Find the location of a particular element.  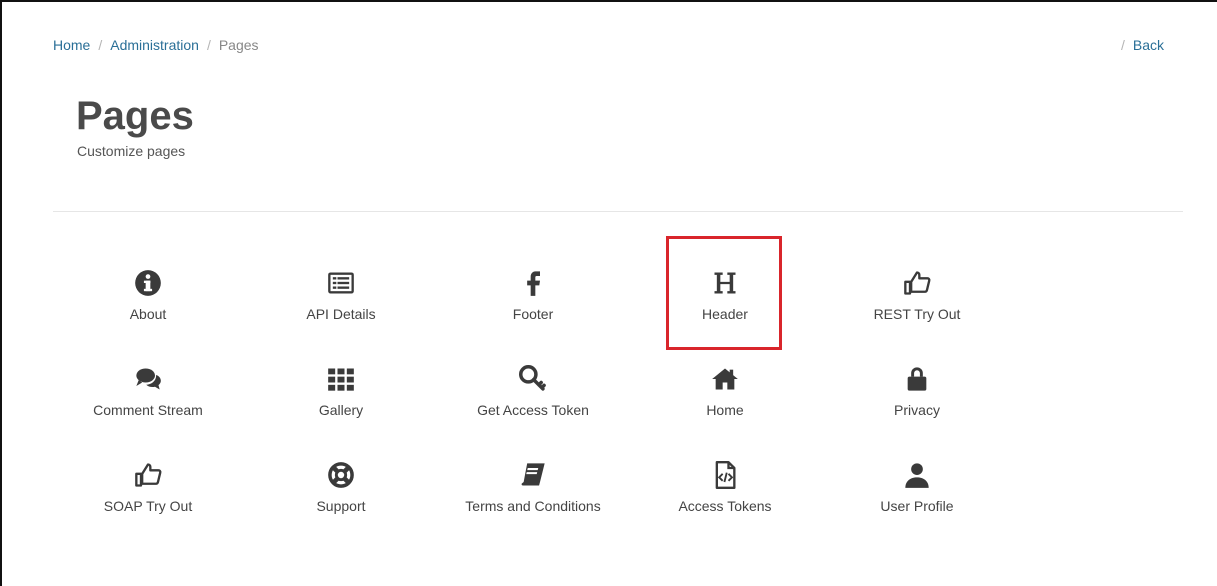

tile-label: Get Access Token is located at coordinates (533, 410).